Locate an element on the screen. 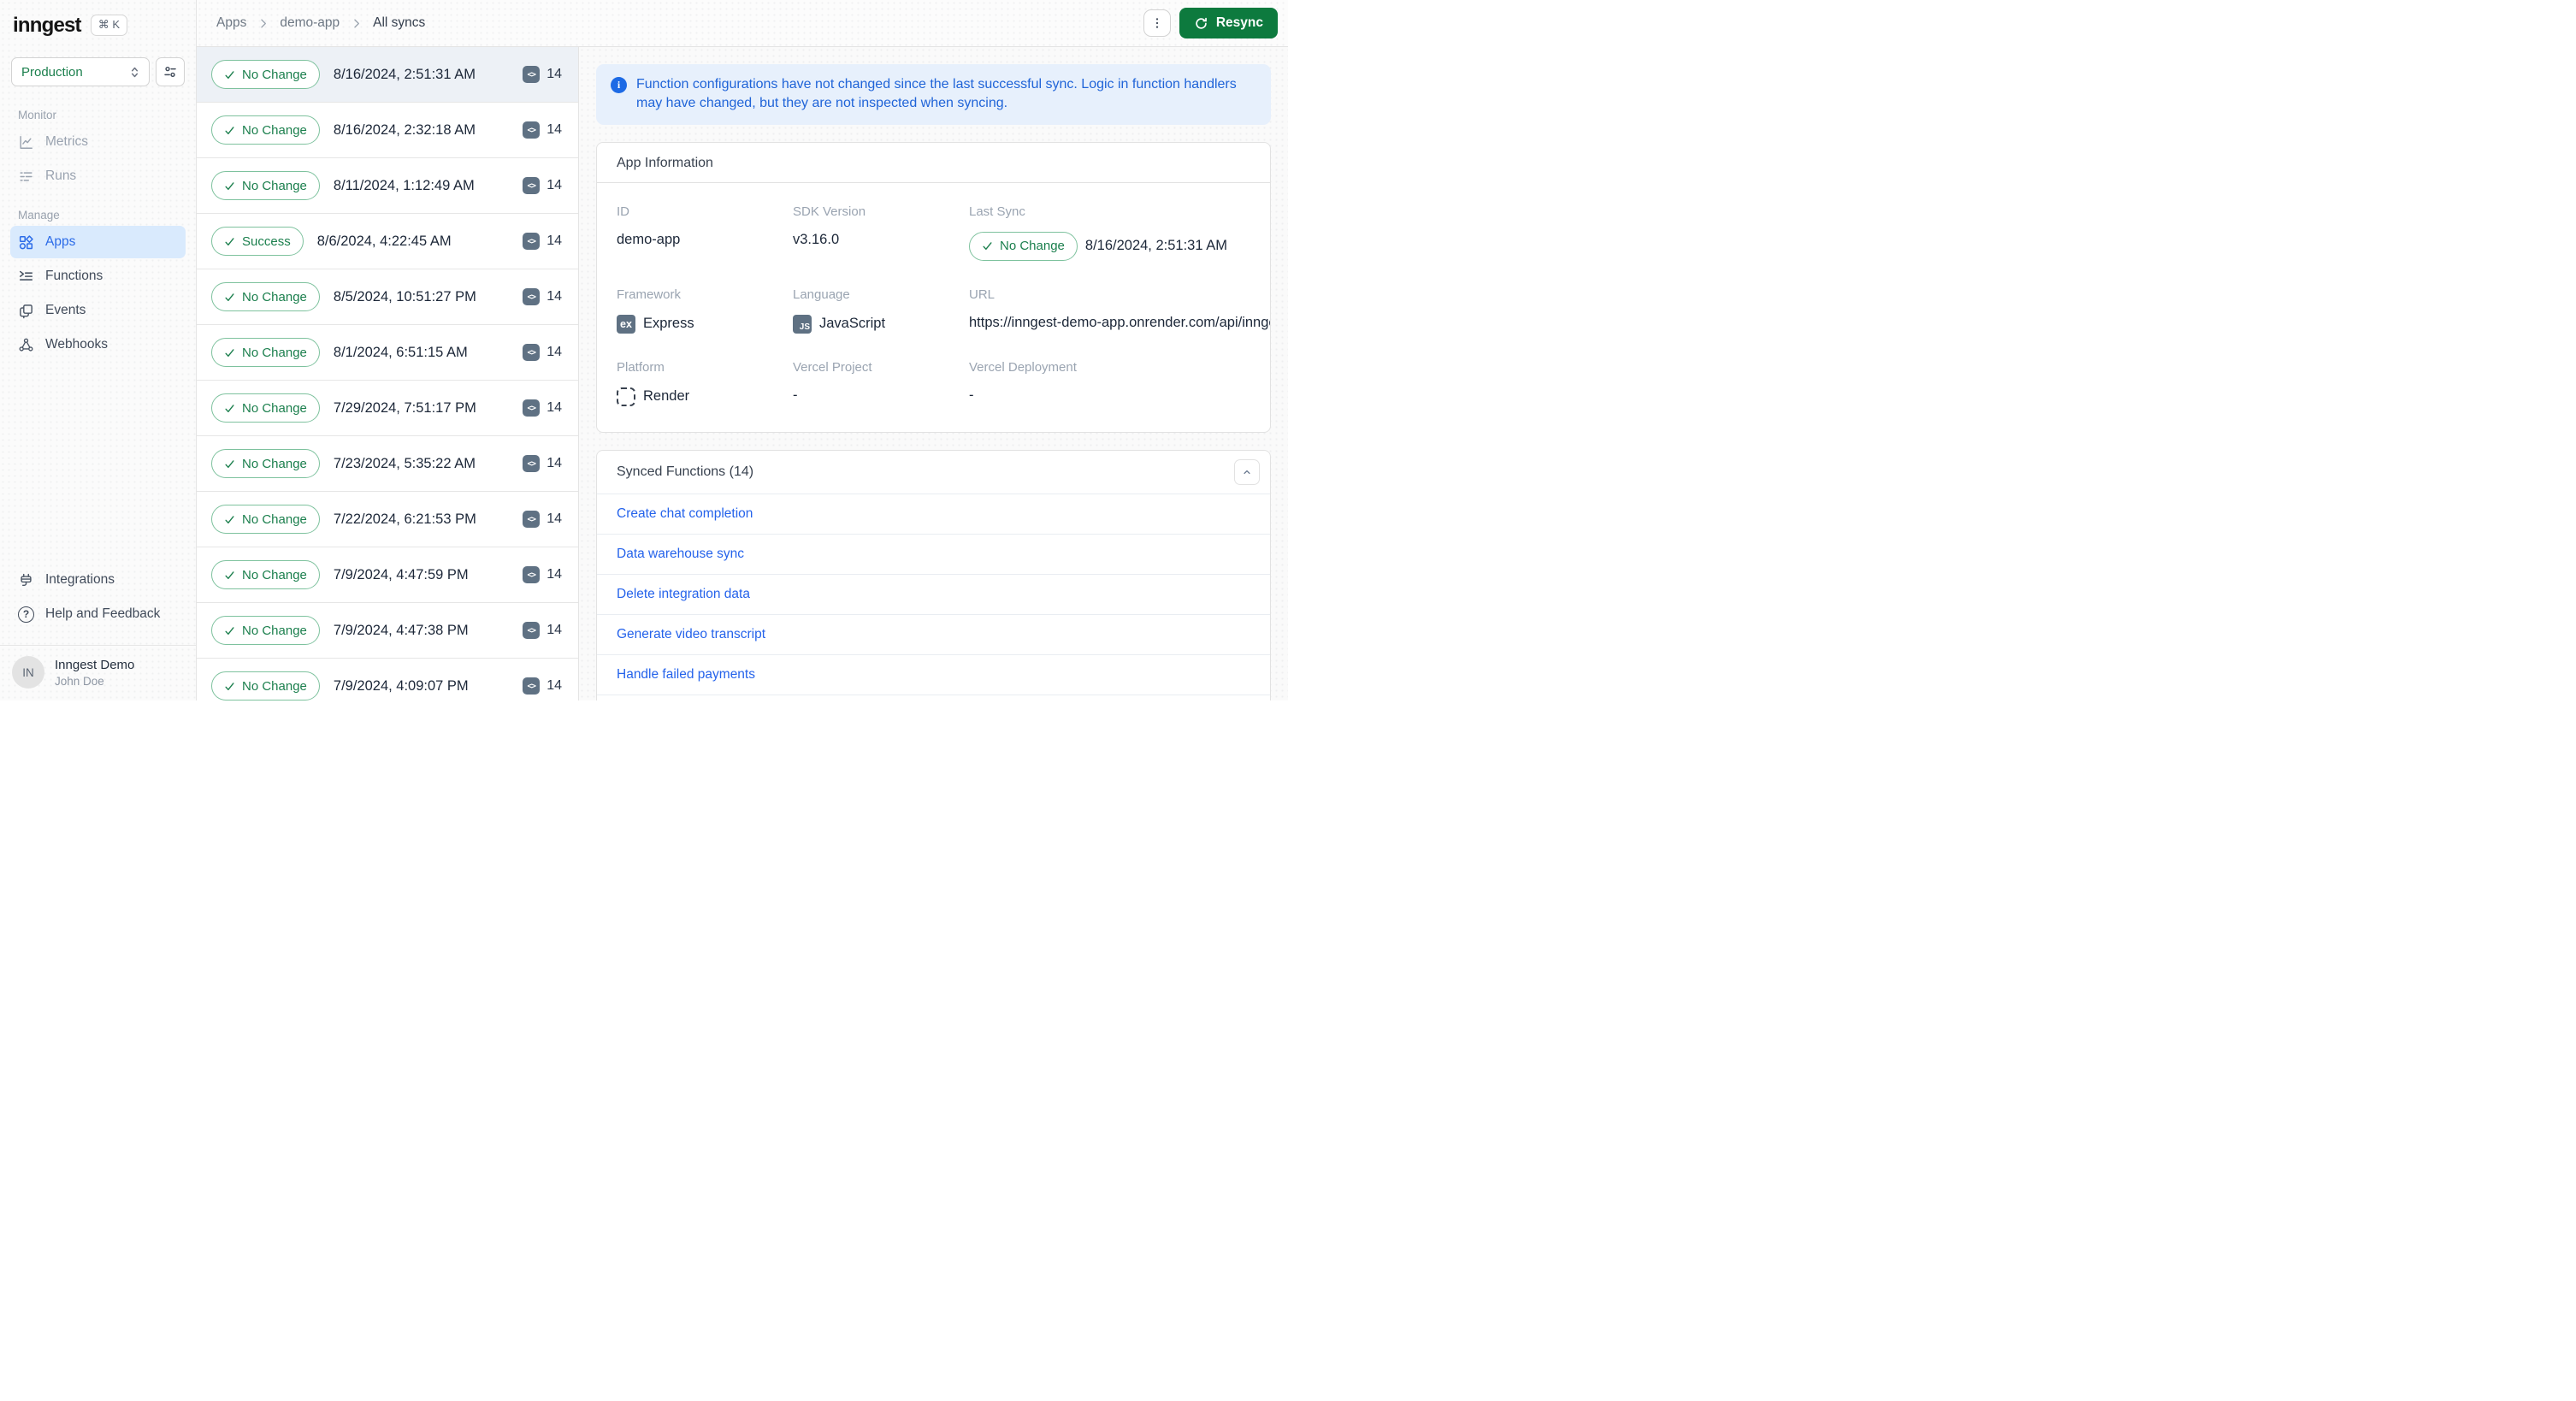 Image resolution: width=2576 pixels, height=1401 pixels. sidebar-item-label: Integrations is located at coordinates (80, 579).